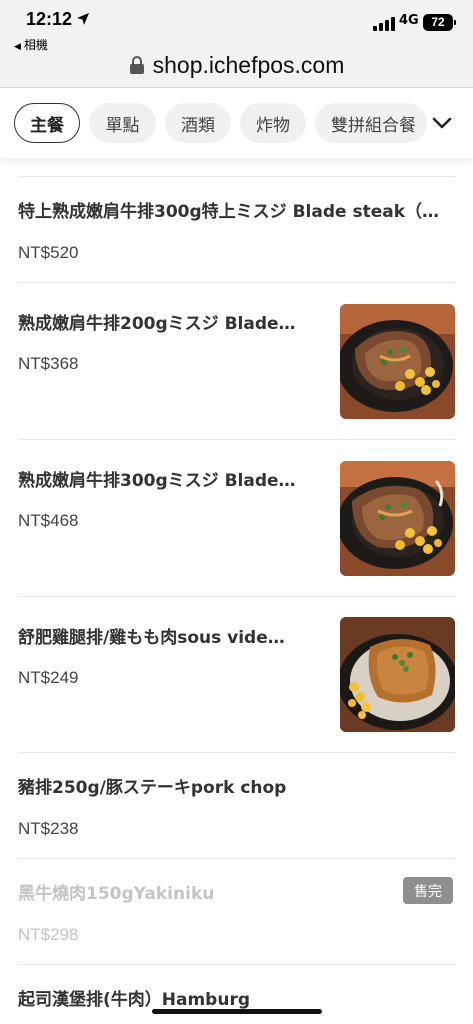 This screenshot has width=473, height=1024. Describe the element at coordinates (236, 123) in the screenshot. I see `category-tabs: 主餐 單點 酒類 炸物 雙拼組合餐` at that location.